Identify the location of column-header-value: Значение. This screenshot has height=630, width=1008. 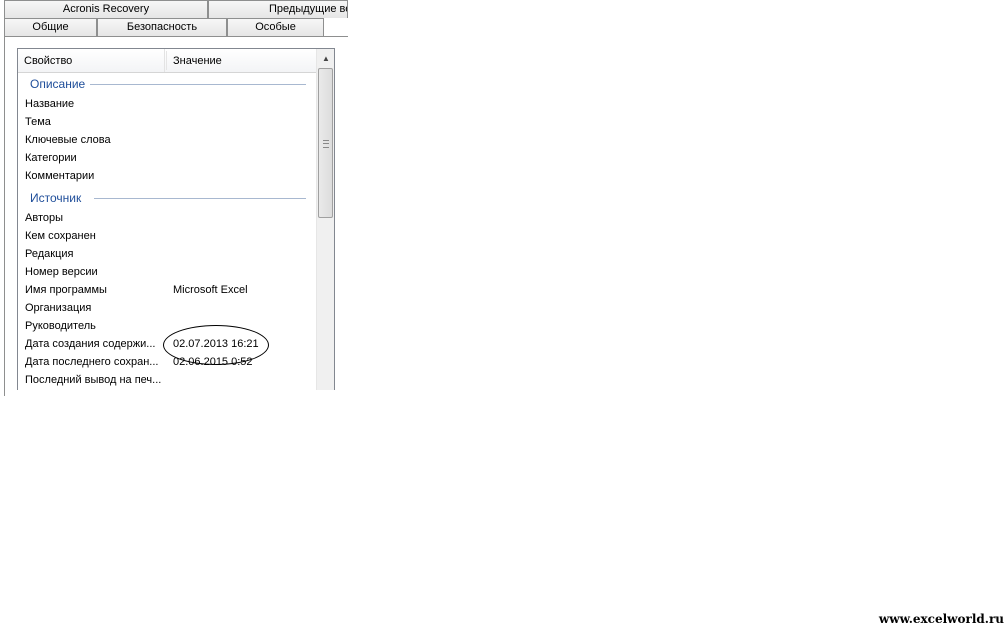
(238, 60).